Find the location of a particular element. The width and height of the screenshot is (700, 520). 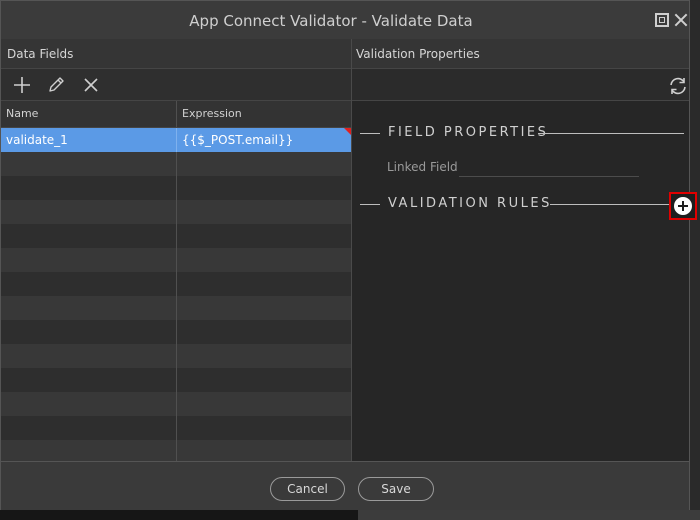

table-row: validate_1 {{$_POST.email}} is located at coordinates (176, 140).